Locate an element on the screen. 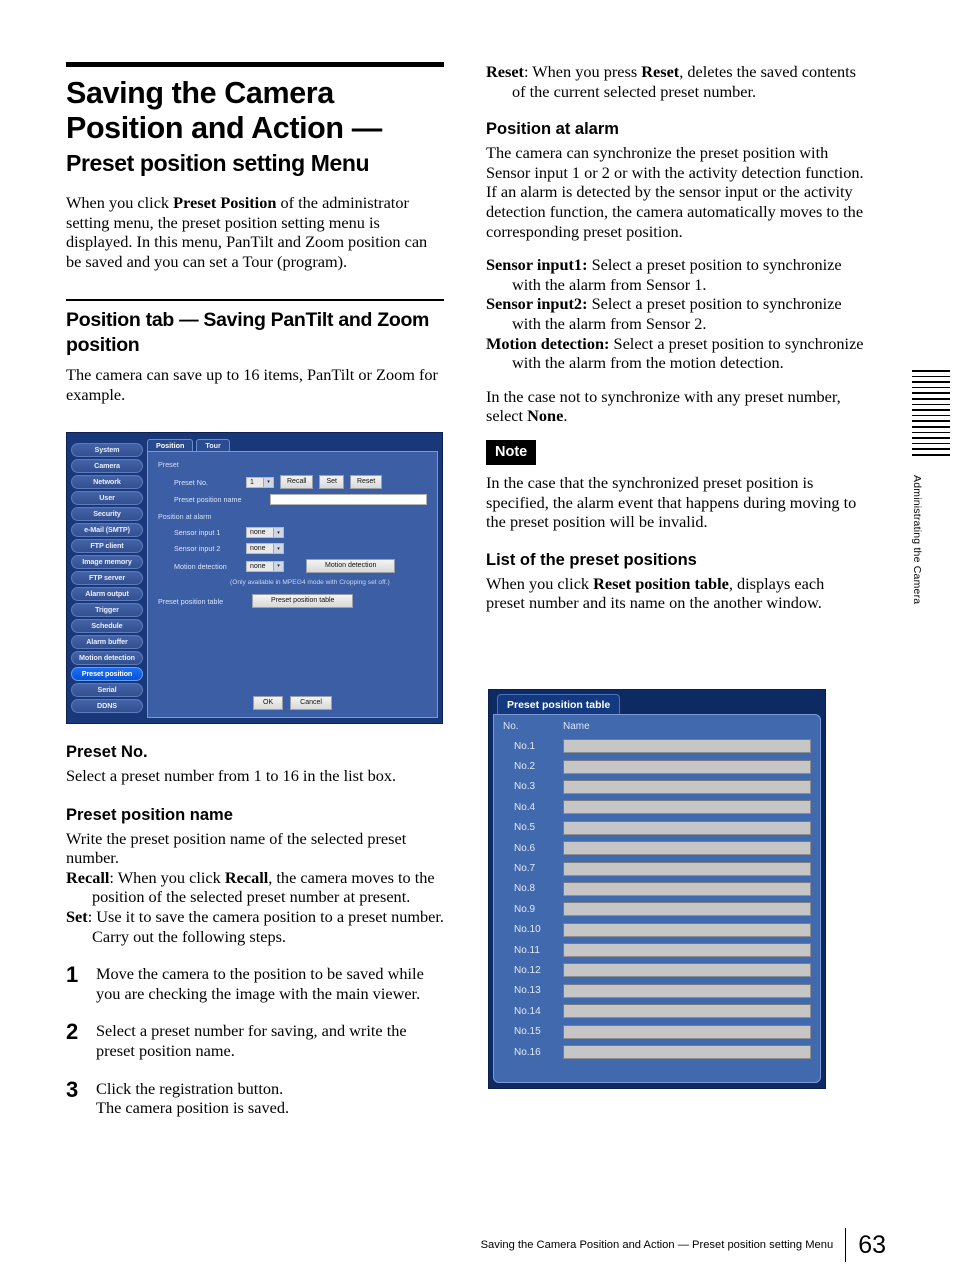 Image resolution: width=954 pixels, height=1274 pixels. app-dialog-buttons: OK Cancel is located at coordinates (292, 703).